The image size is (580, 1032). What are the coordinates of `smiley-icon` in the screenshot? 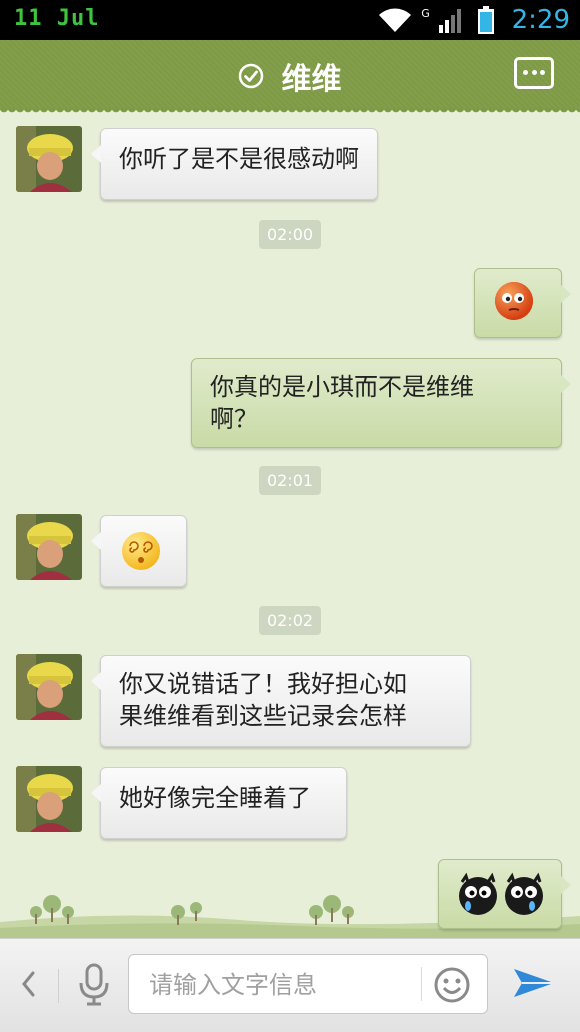 It's located at (452, 985).